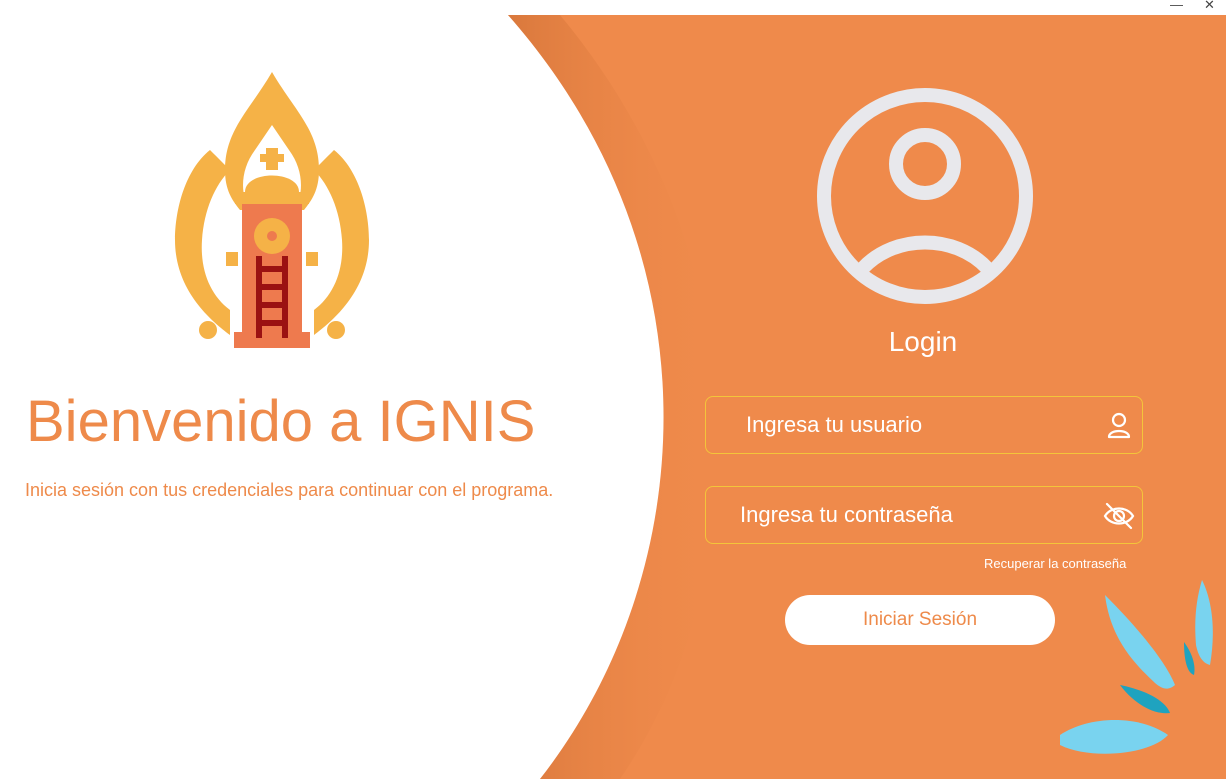  What do you see at coordinates (925, 196) in the screenshot?
I see `user-avatar-icon` at bounding box center [925, 196].